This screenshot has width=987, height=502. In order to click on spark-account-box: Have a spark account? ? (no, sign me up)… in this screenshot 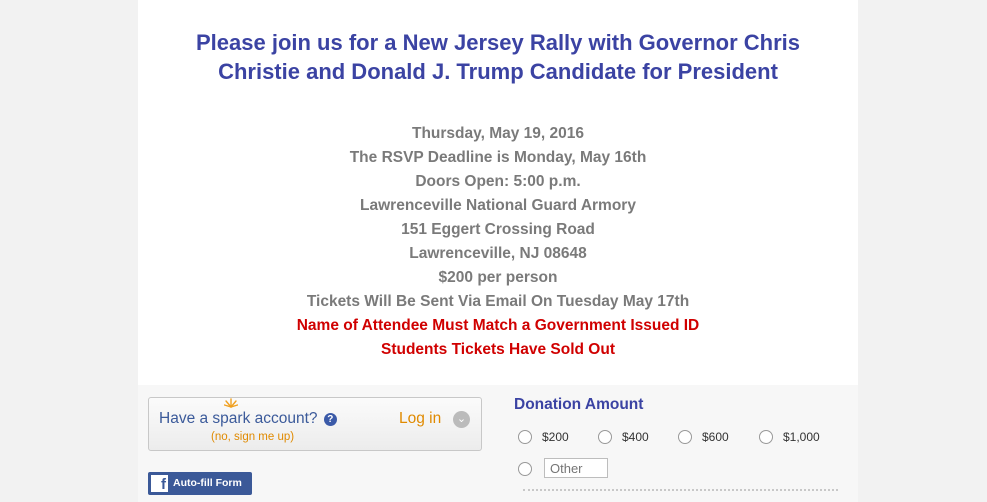, I will do `click(315, 424)`.